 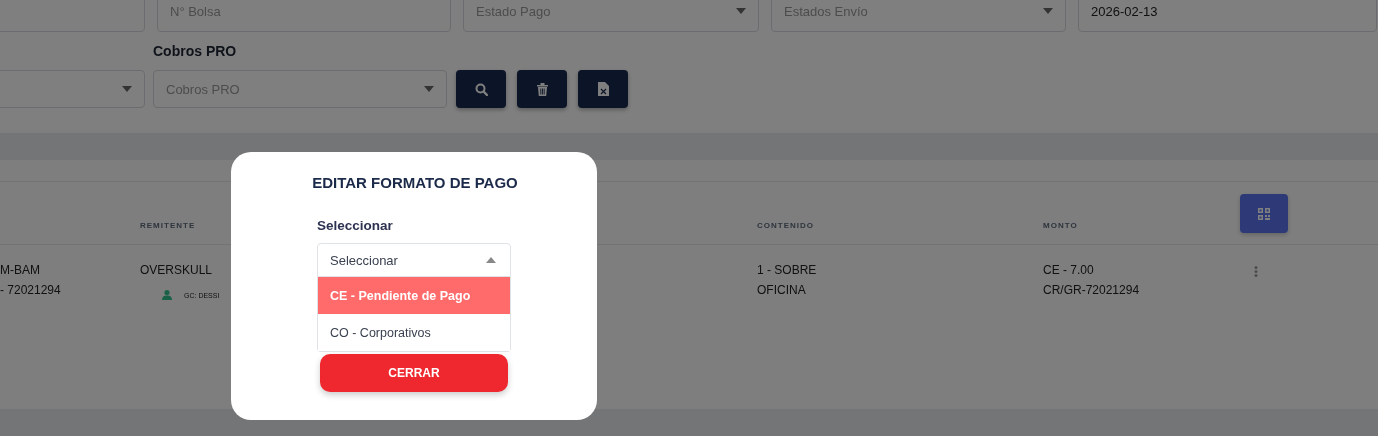 I want to click on qr-code-icon, so click(x=1264, y=213).